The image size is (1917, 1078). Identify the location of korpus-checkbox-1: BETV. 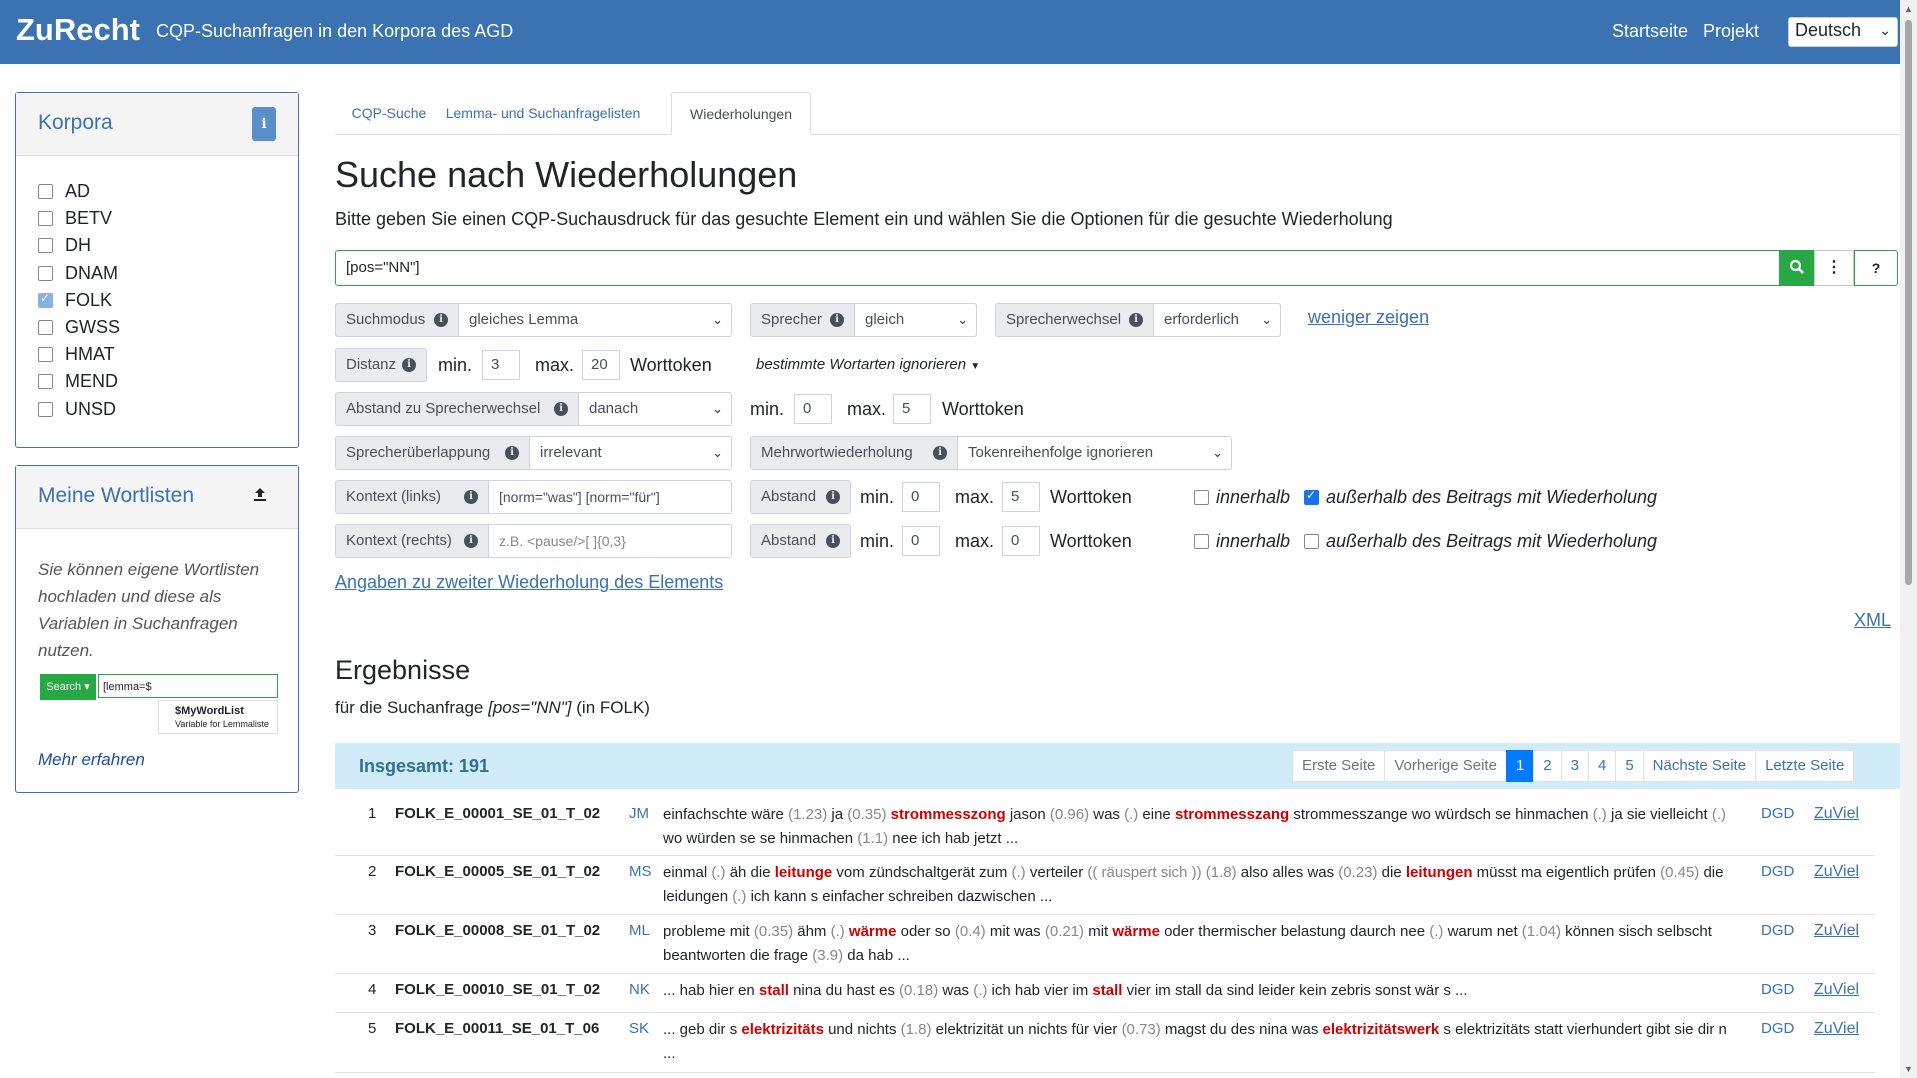
(75, 218).